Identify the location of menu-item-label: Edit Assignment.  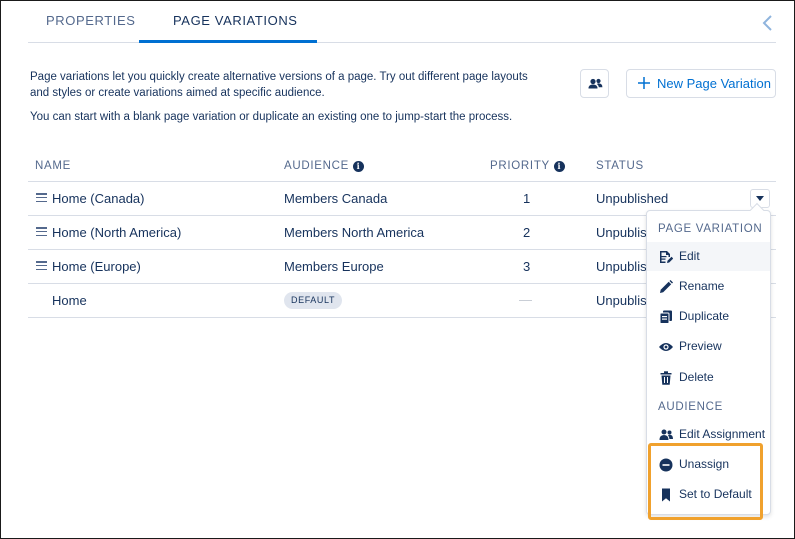
(722, 434).